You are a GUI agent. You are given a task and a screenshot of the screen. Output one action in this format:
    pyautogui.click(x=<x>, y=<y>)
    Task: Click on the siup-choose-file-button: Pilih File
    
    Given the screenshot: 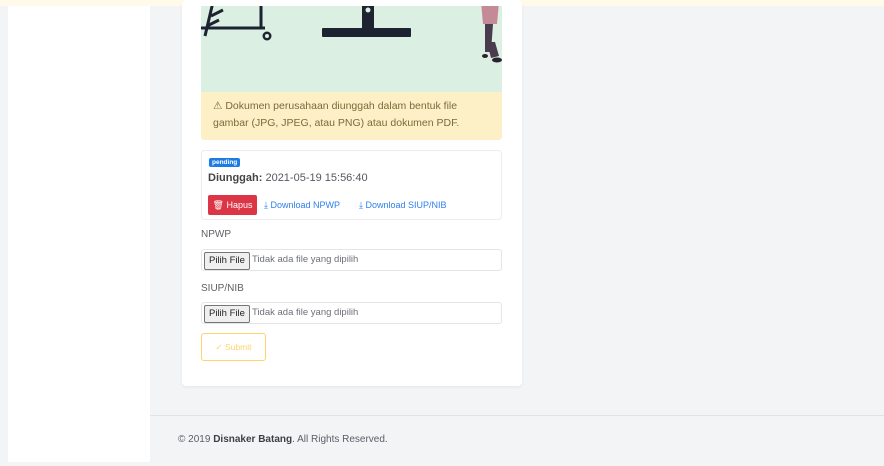 What is the action you would take?
    pyautogui.click(x=227, y=314)
    